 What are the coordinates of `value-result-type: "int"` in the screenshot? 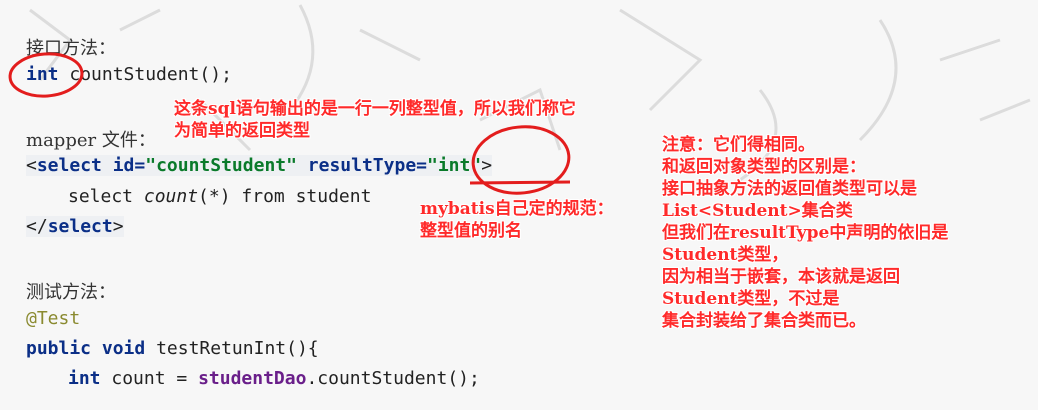 It's located at (454, 165).